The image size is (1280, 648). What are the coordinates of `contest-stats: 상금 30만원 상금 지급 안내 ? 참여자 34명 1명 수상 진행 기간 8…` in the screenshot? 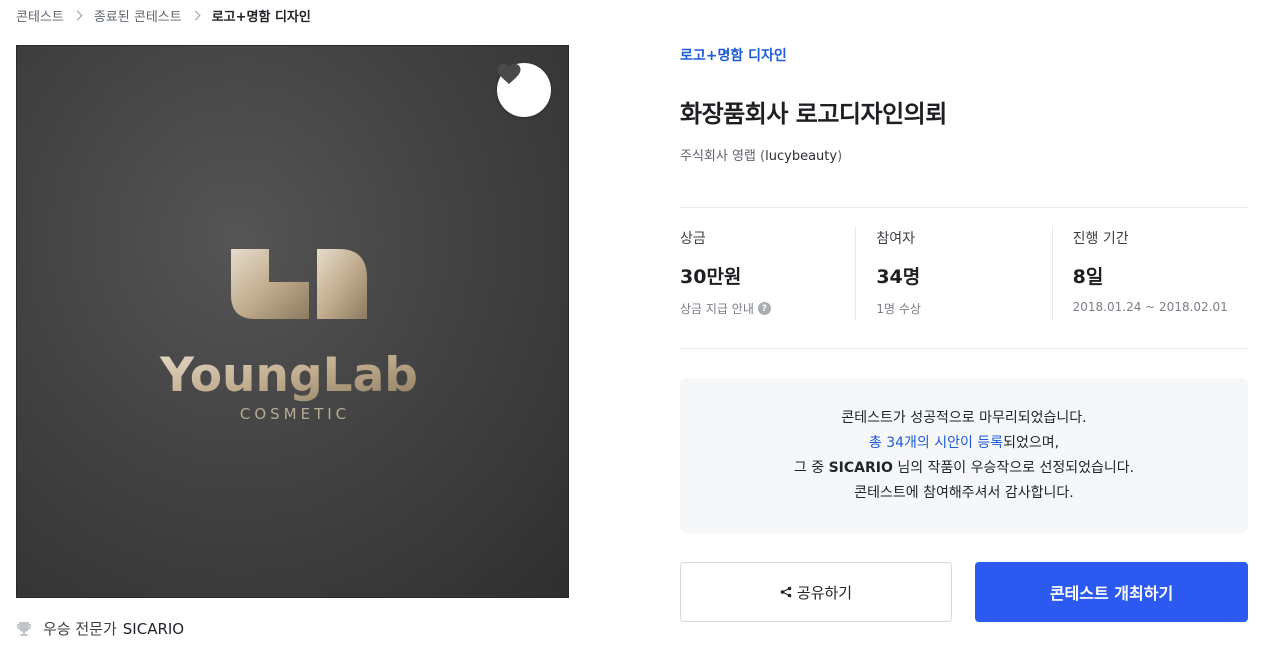 It's located at (964, 273).